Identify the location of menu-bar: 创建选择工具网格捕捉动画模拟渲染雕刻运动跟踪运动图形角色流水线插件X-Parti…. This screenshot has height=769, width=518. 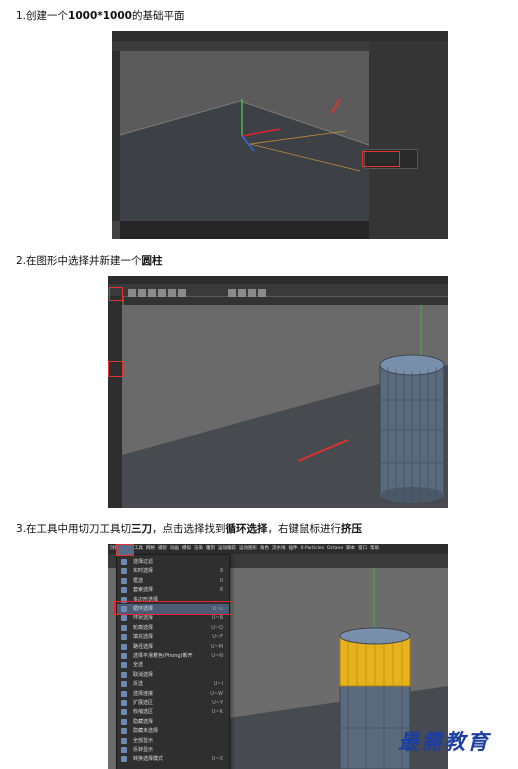
(278, 549).